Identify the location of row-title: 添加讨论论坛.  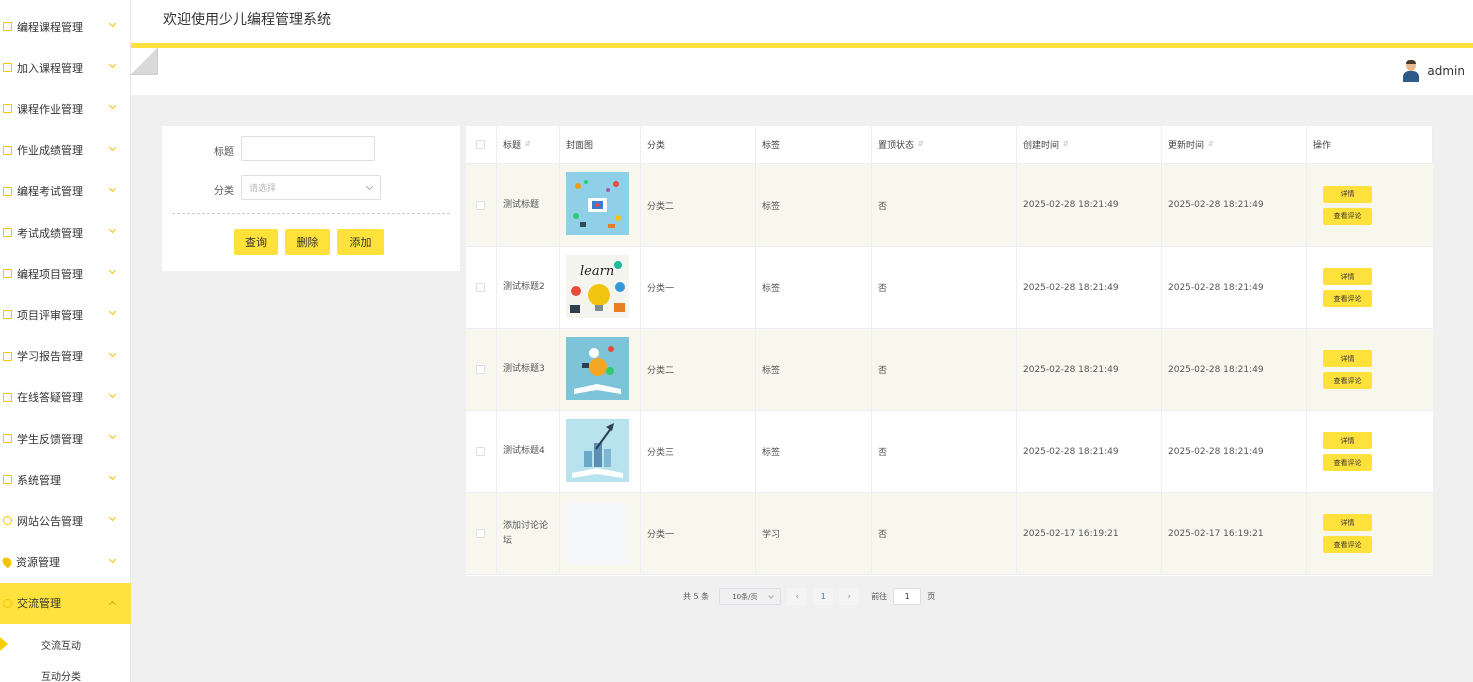
(526, 533).